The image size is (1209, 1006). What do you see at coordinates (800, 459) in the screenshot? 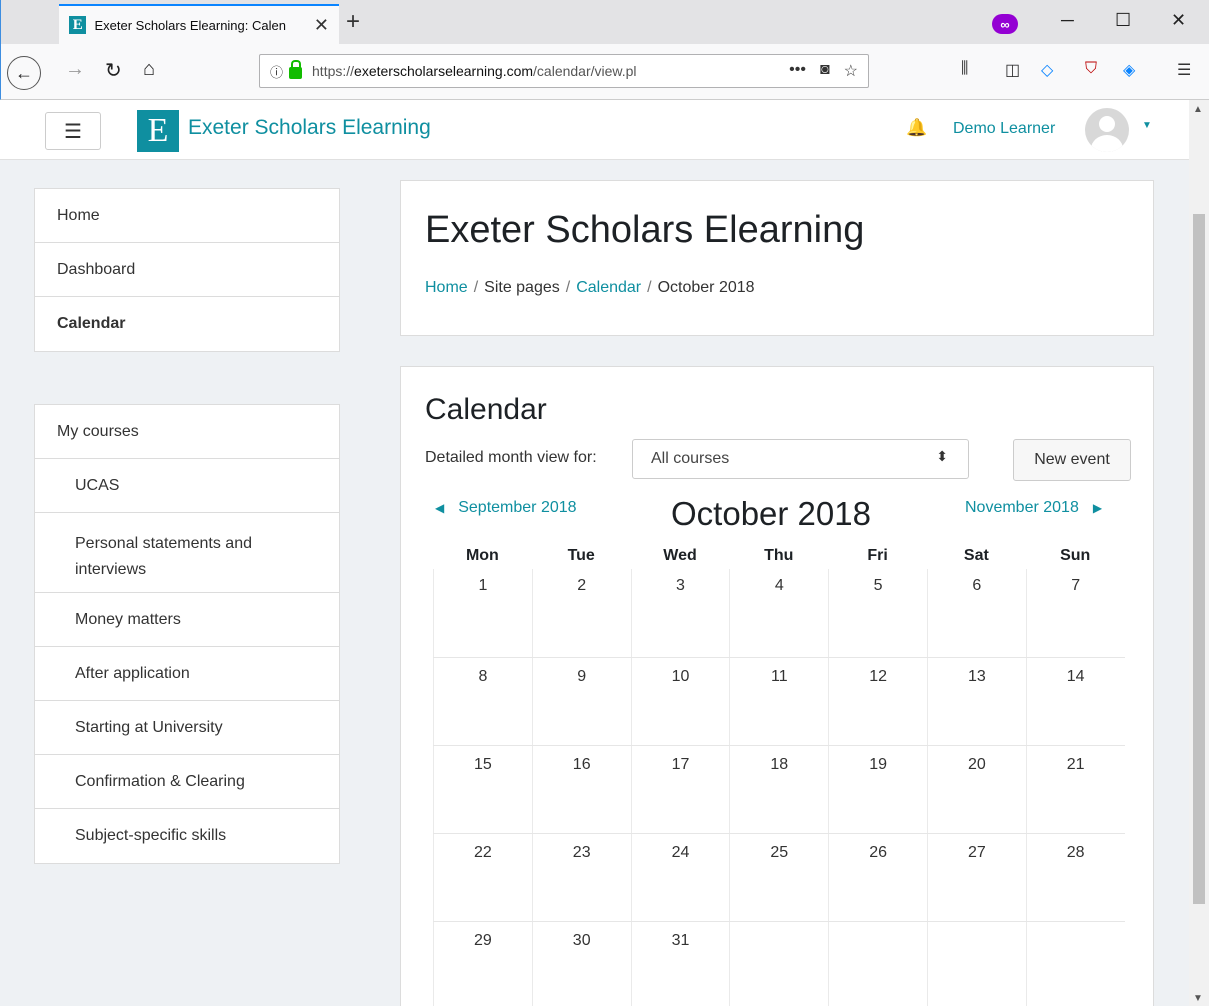
I see `course-filter-select: All courses ⬍` at bounding box center [800, 459].